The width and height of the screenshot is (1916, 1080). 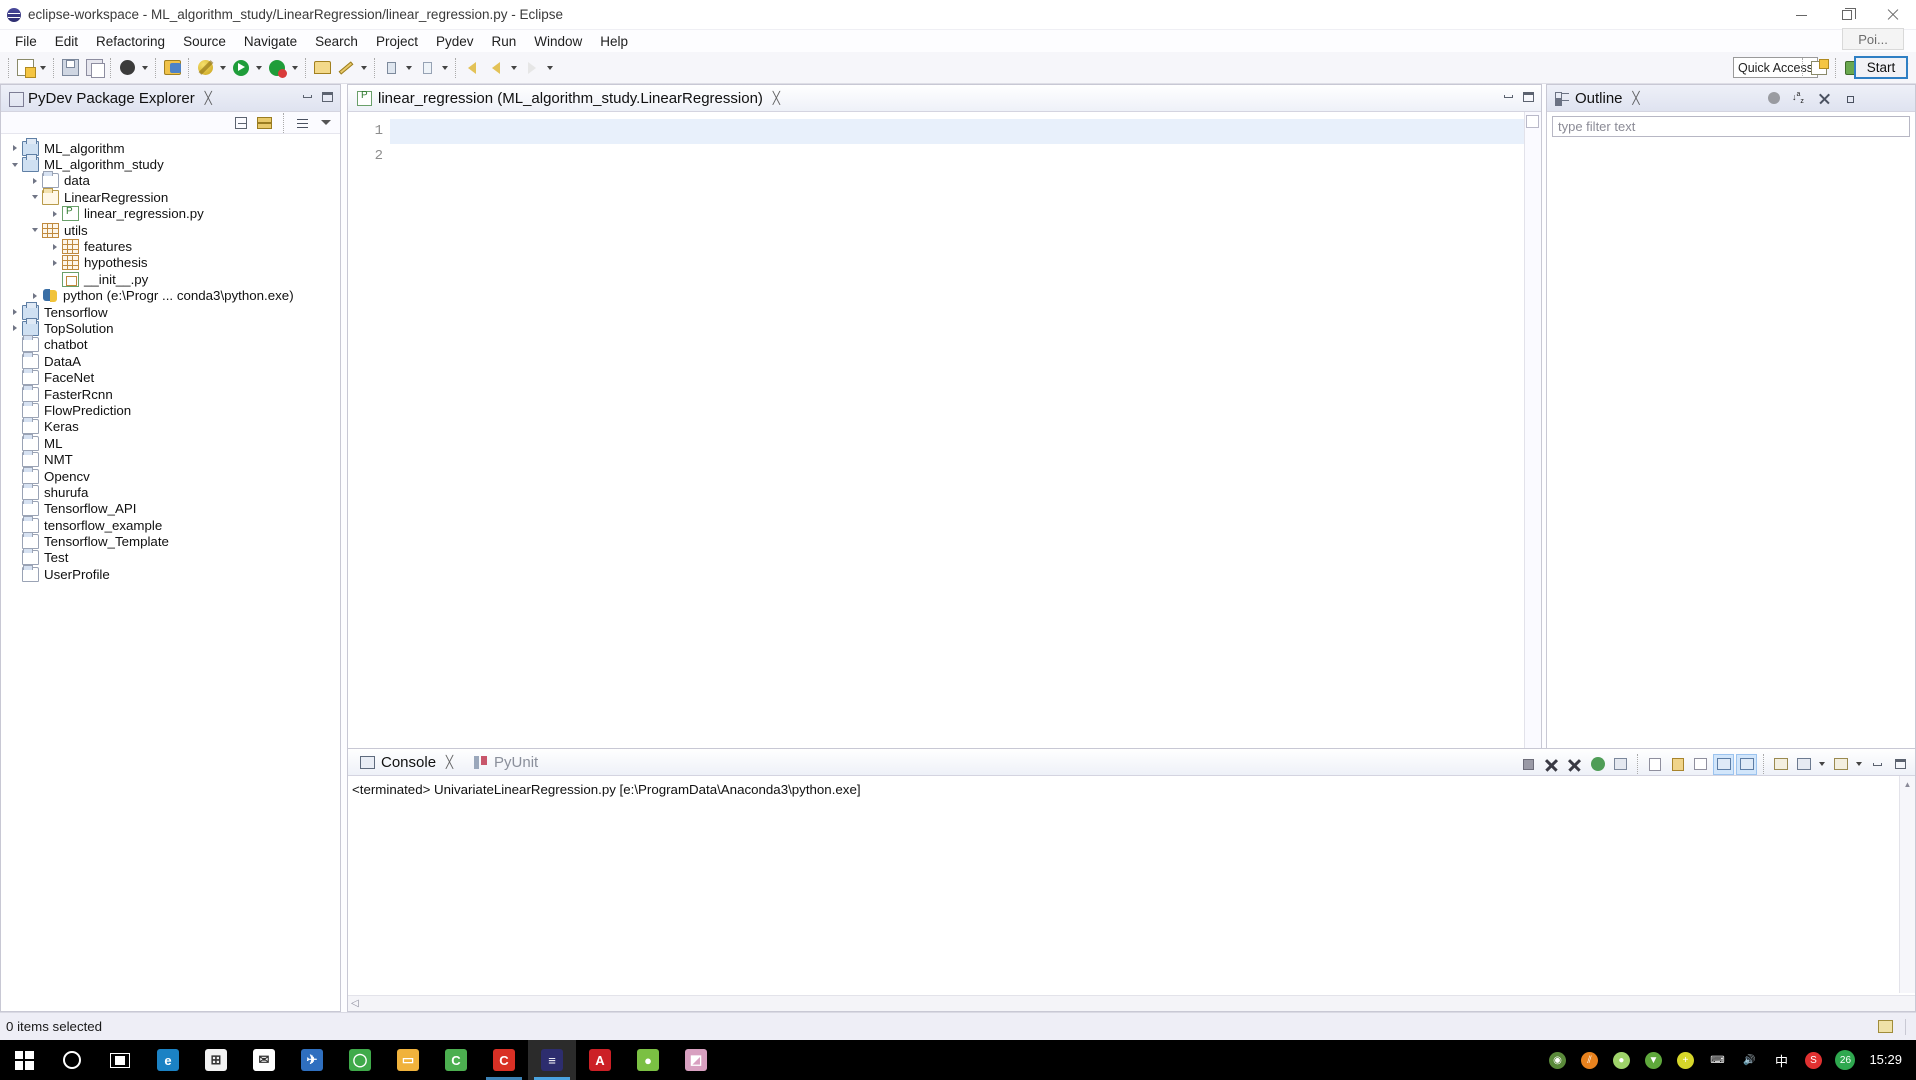 What do you see at coordinates (1781, 1060) in the screenshot?
I see `tray-ime-language: 中` at bounding box center [1781, 1060].